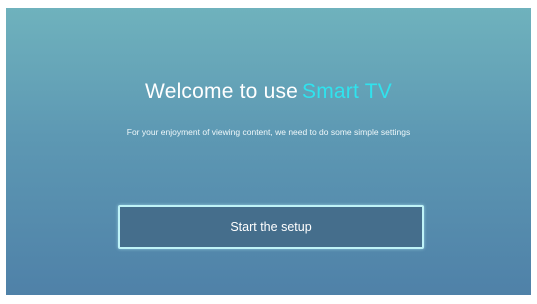  What do you see at coordinates (347, 91) in the screenshot?
I see `brand-name: Smart TV` at bounding box center [347, 91].